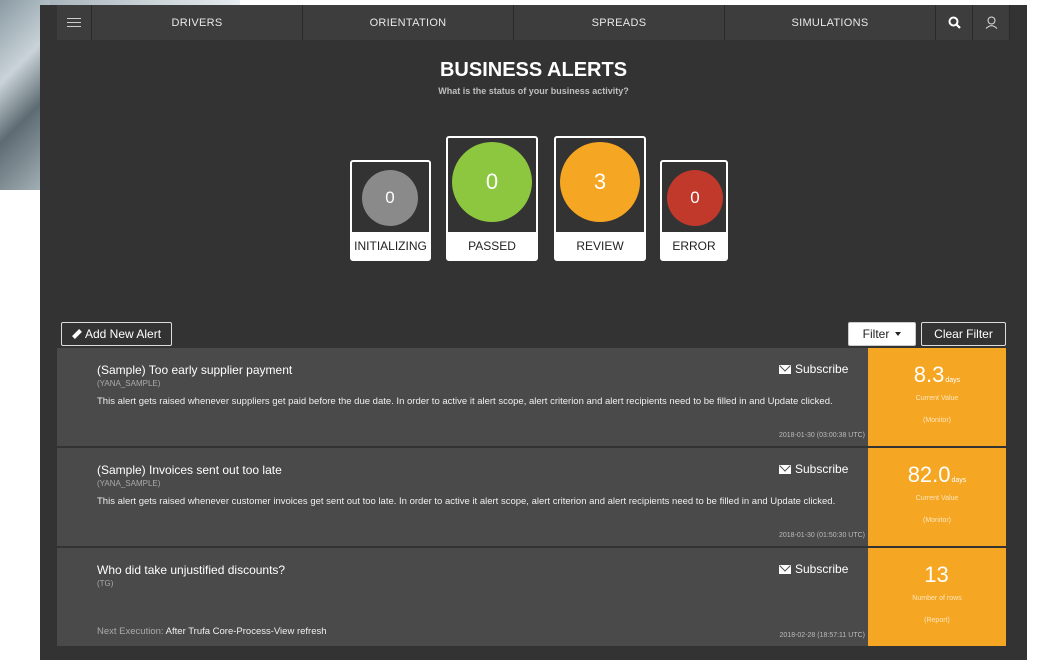 This screenshot has width=1037, height=660. Describe the element at coordinates (600, 245) in the screenshot. I see `status-label-review: REVIEW` at that location.